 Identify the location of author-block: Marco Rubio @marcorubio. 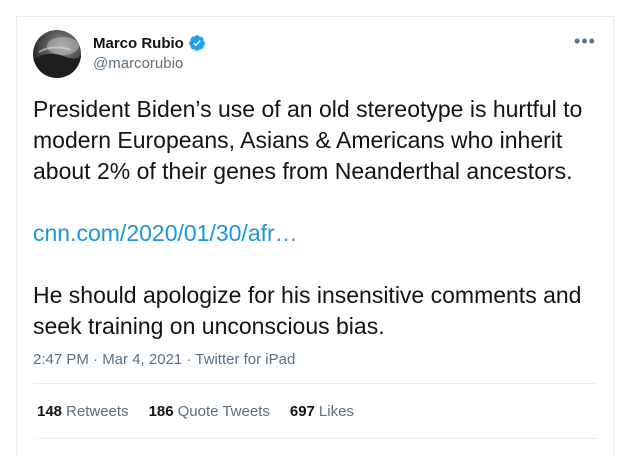
(149, 52).